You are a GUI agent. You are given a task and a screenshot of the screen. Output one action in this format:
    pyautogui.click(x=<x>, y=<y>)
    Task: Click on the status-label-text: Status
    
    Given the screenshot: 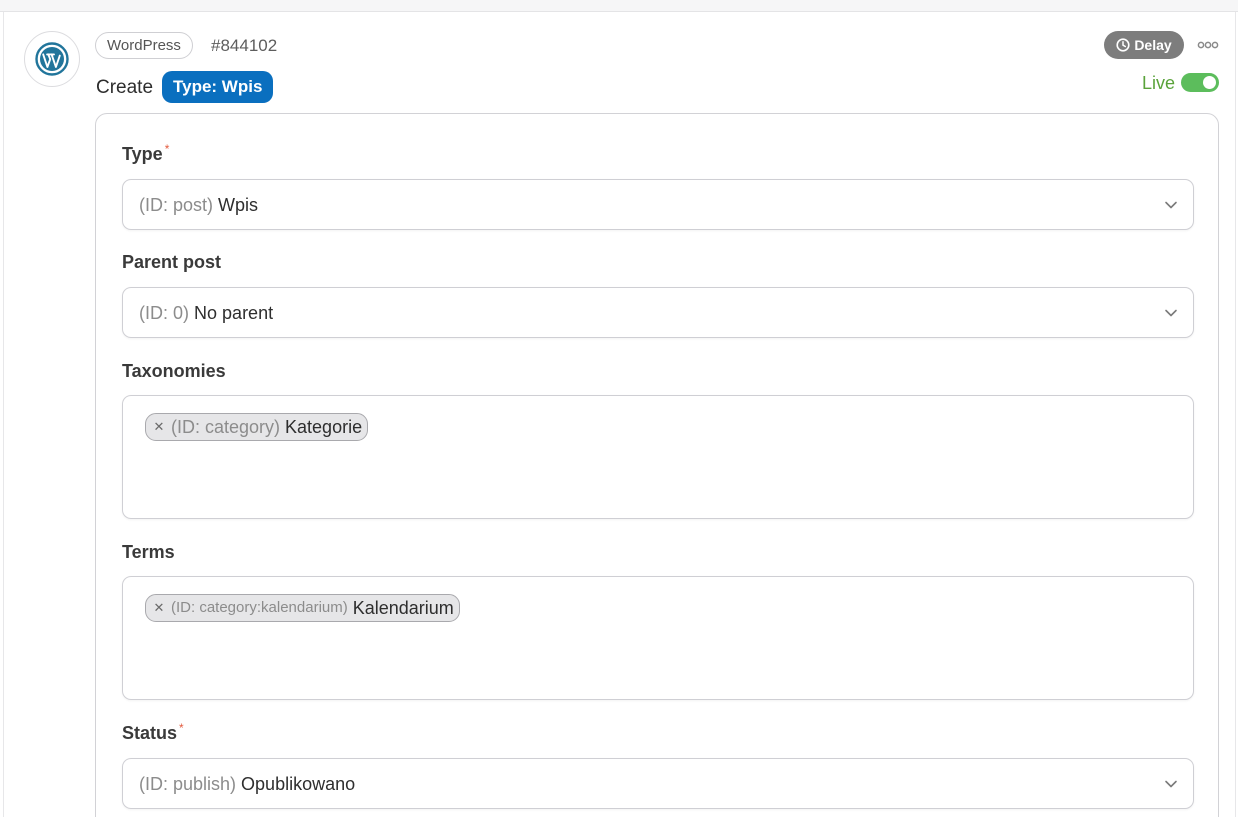 What is the action you would take?
    pyautogui.click(x=150, y=733)
    